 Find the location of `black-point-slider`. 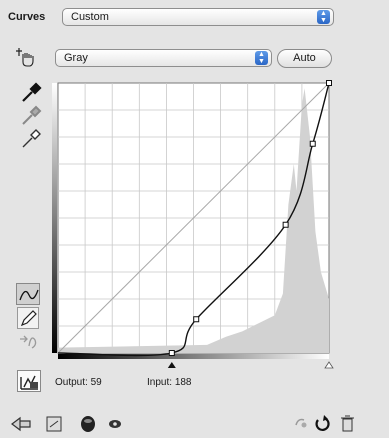

black-point-slider is located at coordinates (171, 365).